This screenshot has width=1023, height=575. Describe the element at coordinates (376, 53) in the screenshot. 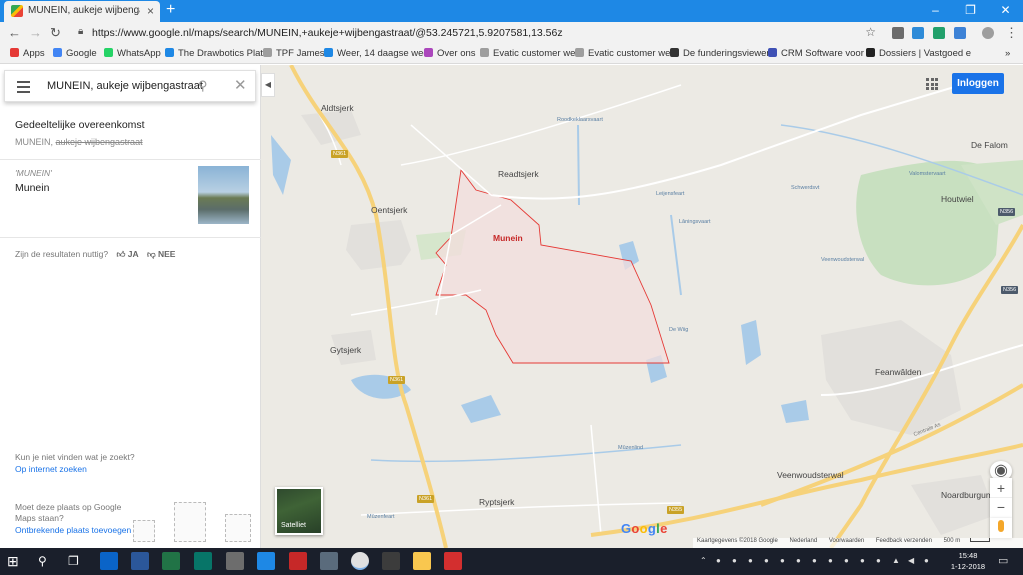

I see `bookmark-weer: Weer, 14 daagse wee` at that location.